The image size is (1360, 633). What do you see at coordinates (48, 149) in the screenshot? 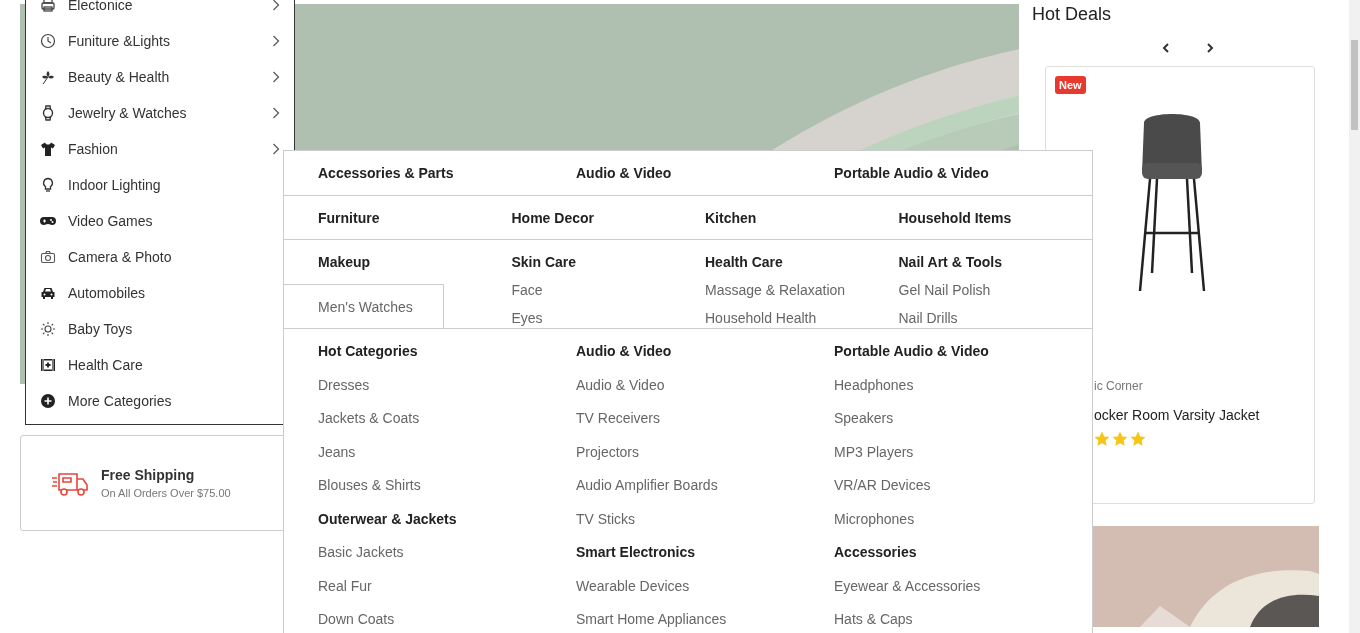
I see `shirt-icon` at bounding box center [48, 149].